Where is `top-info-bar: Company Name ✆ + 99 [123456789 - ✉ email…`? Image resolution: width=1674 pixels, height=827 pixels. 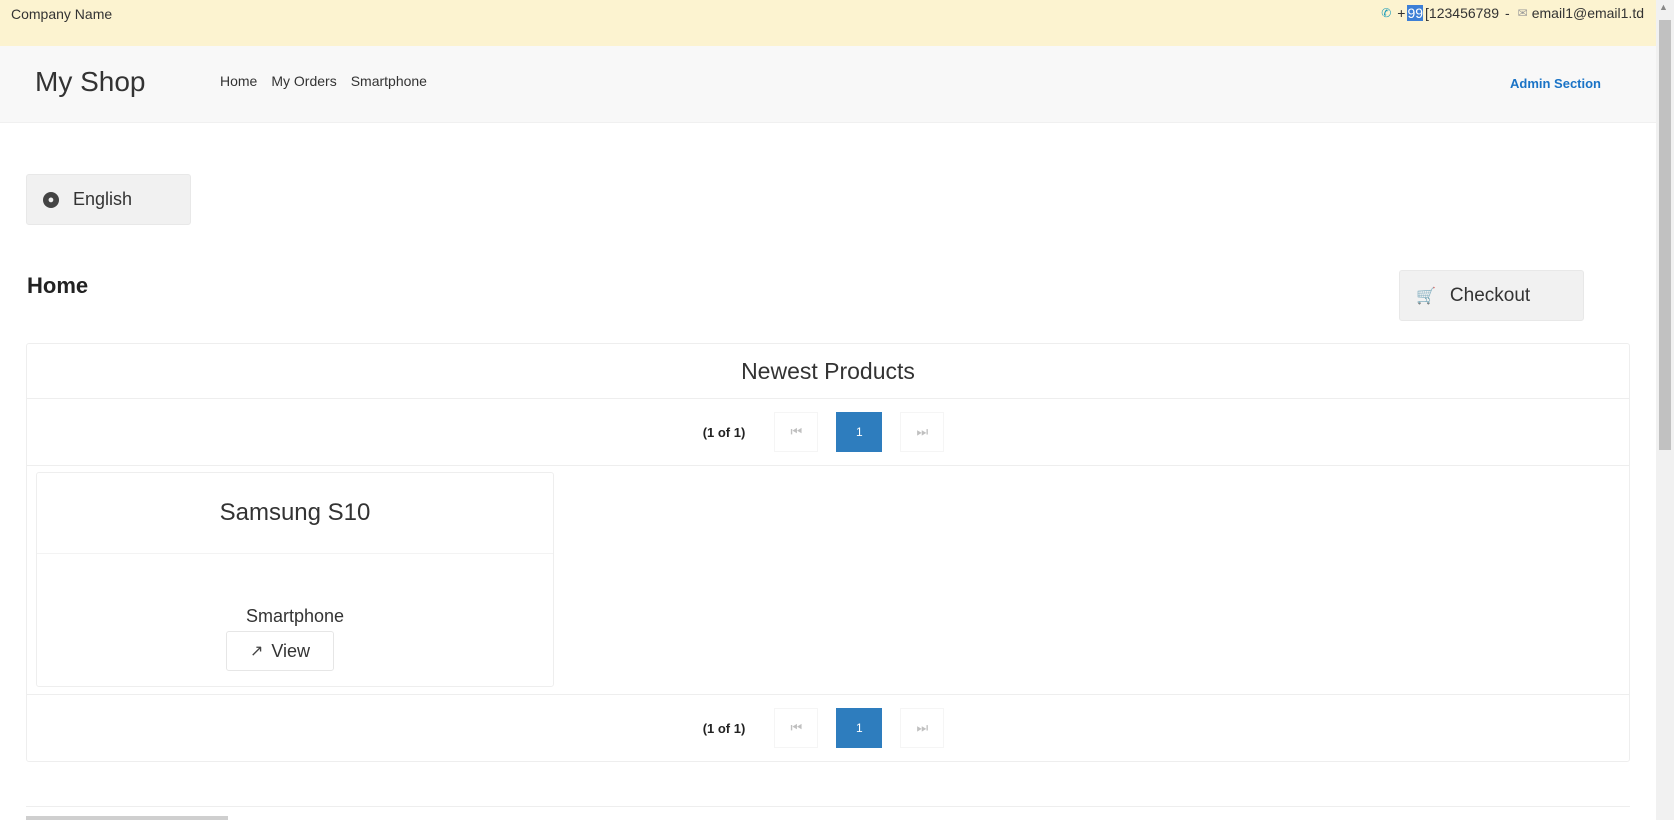
top-info-bar: Company Name ✆ + 99 [123456789 - ✉ email… is located at coordinates (828, 23).